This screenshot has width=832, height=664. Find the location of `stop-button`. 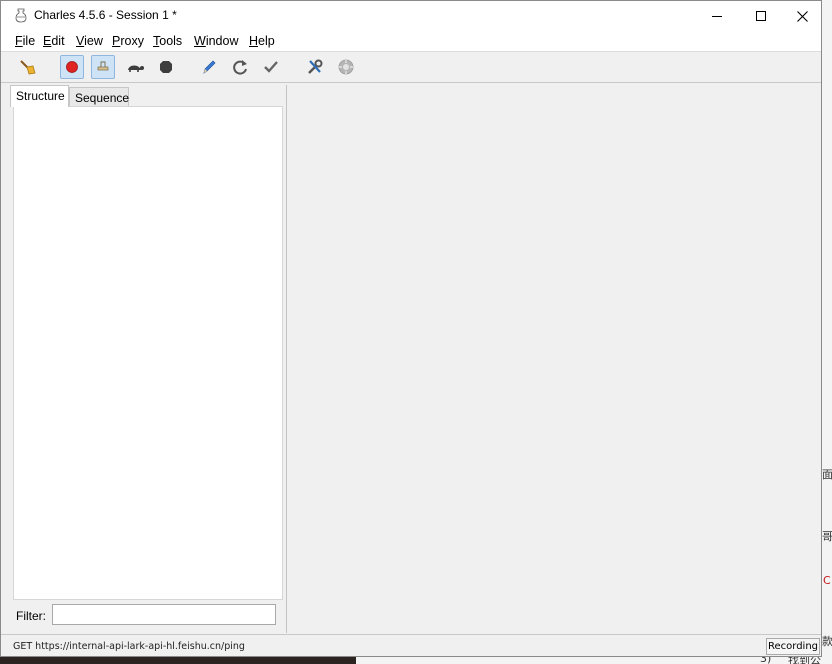

stop-button is located at coordinates (166, 67).